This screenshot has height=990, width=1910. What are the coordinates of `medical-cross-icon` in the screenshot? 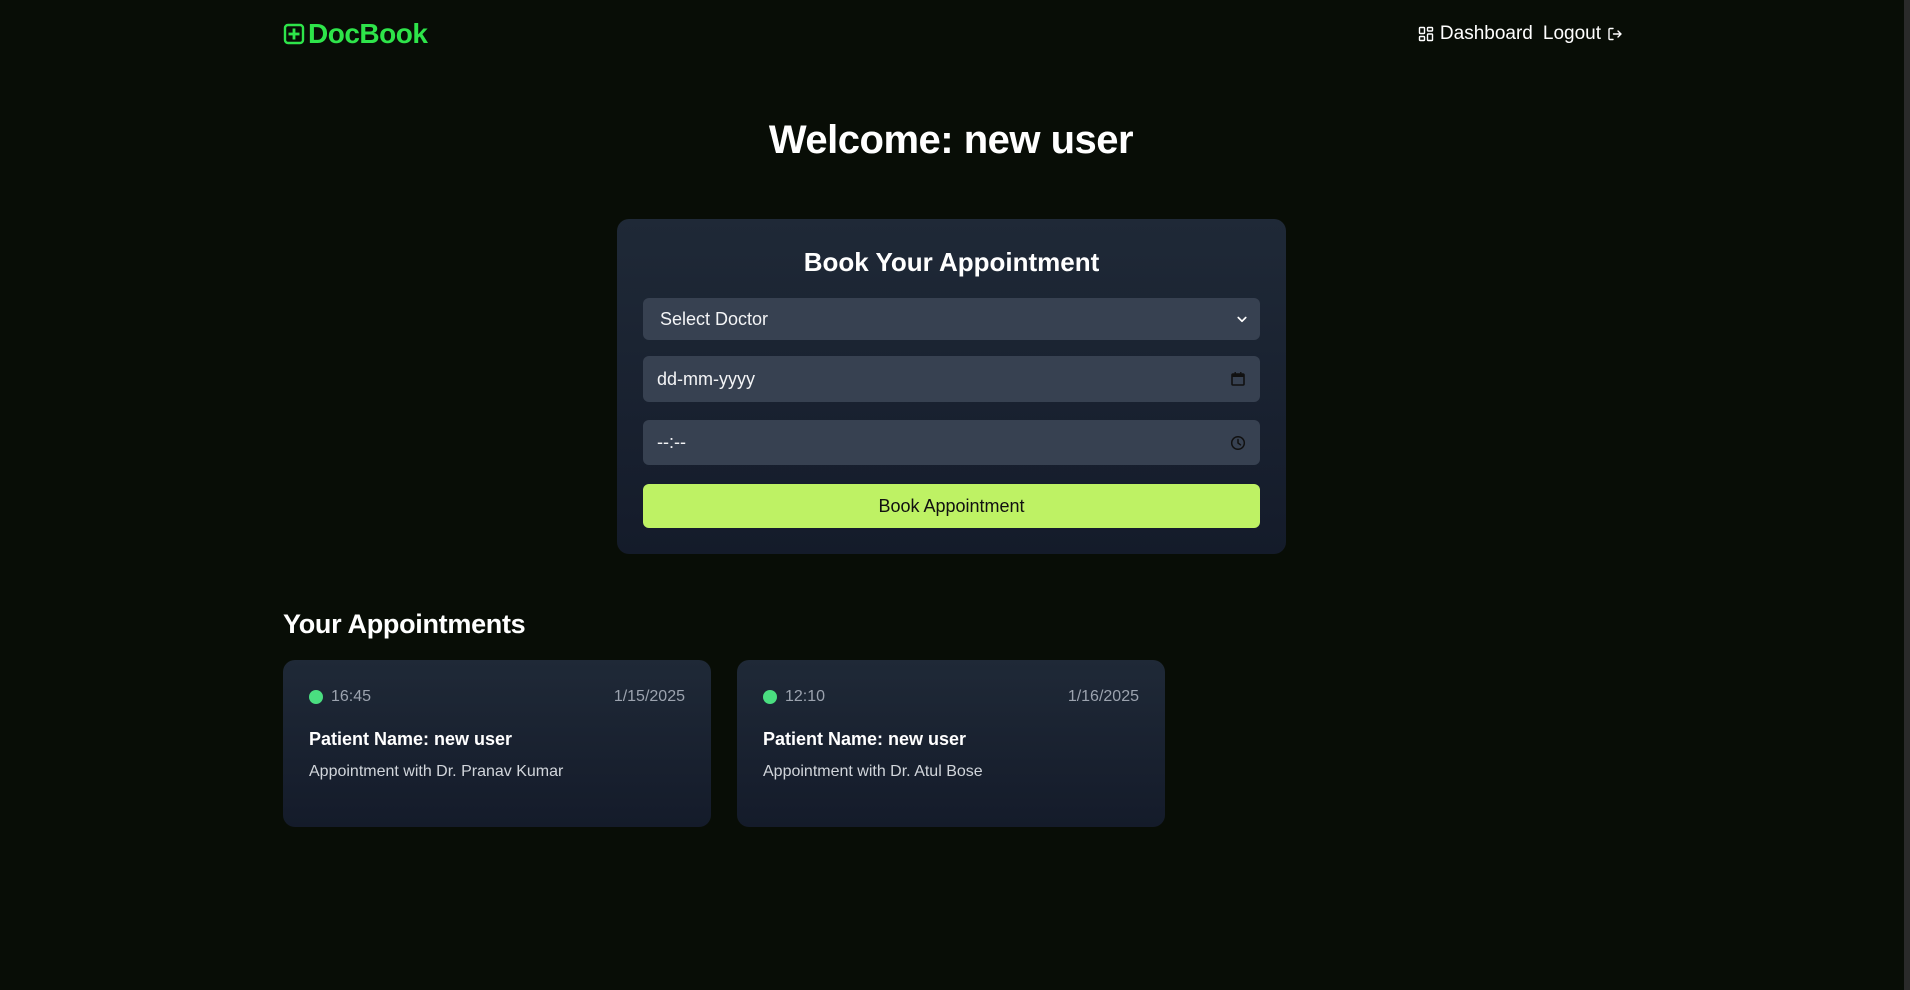 It's located at (294, 34).